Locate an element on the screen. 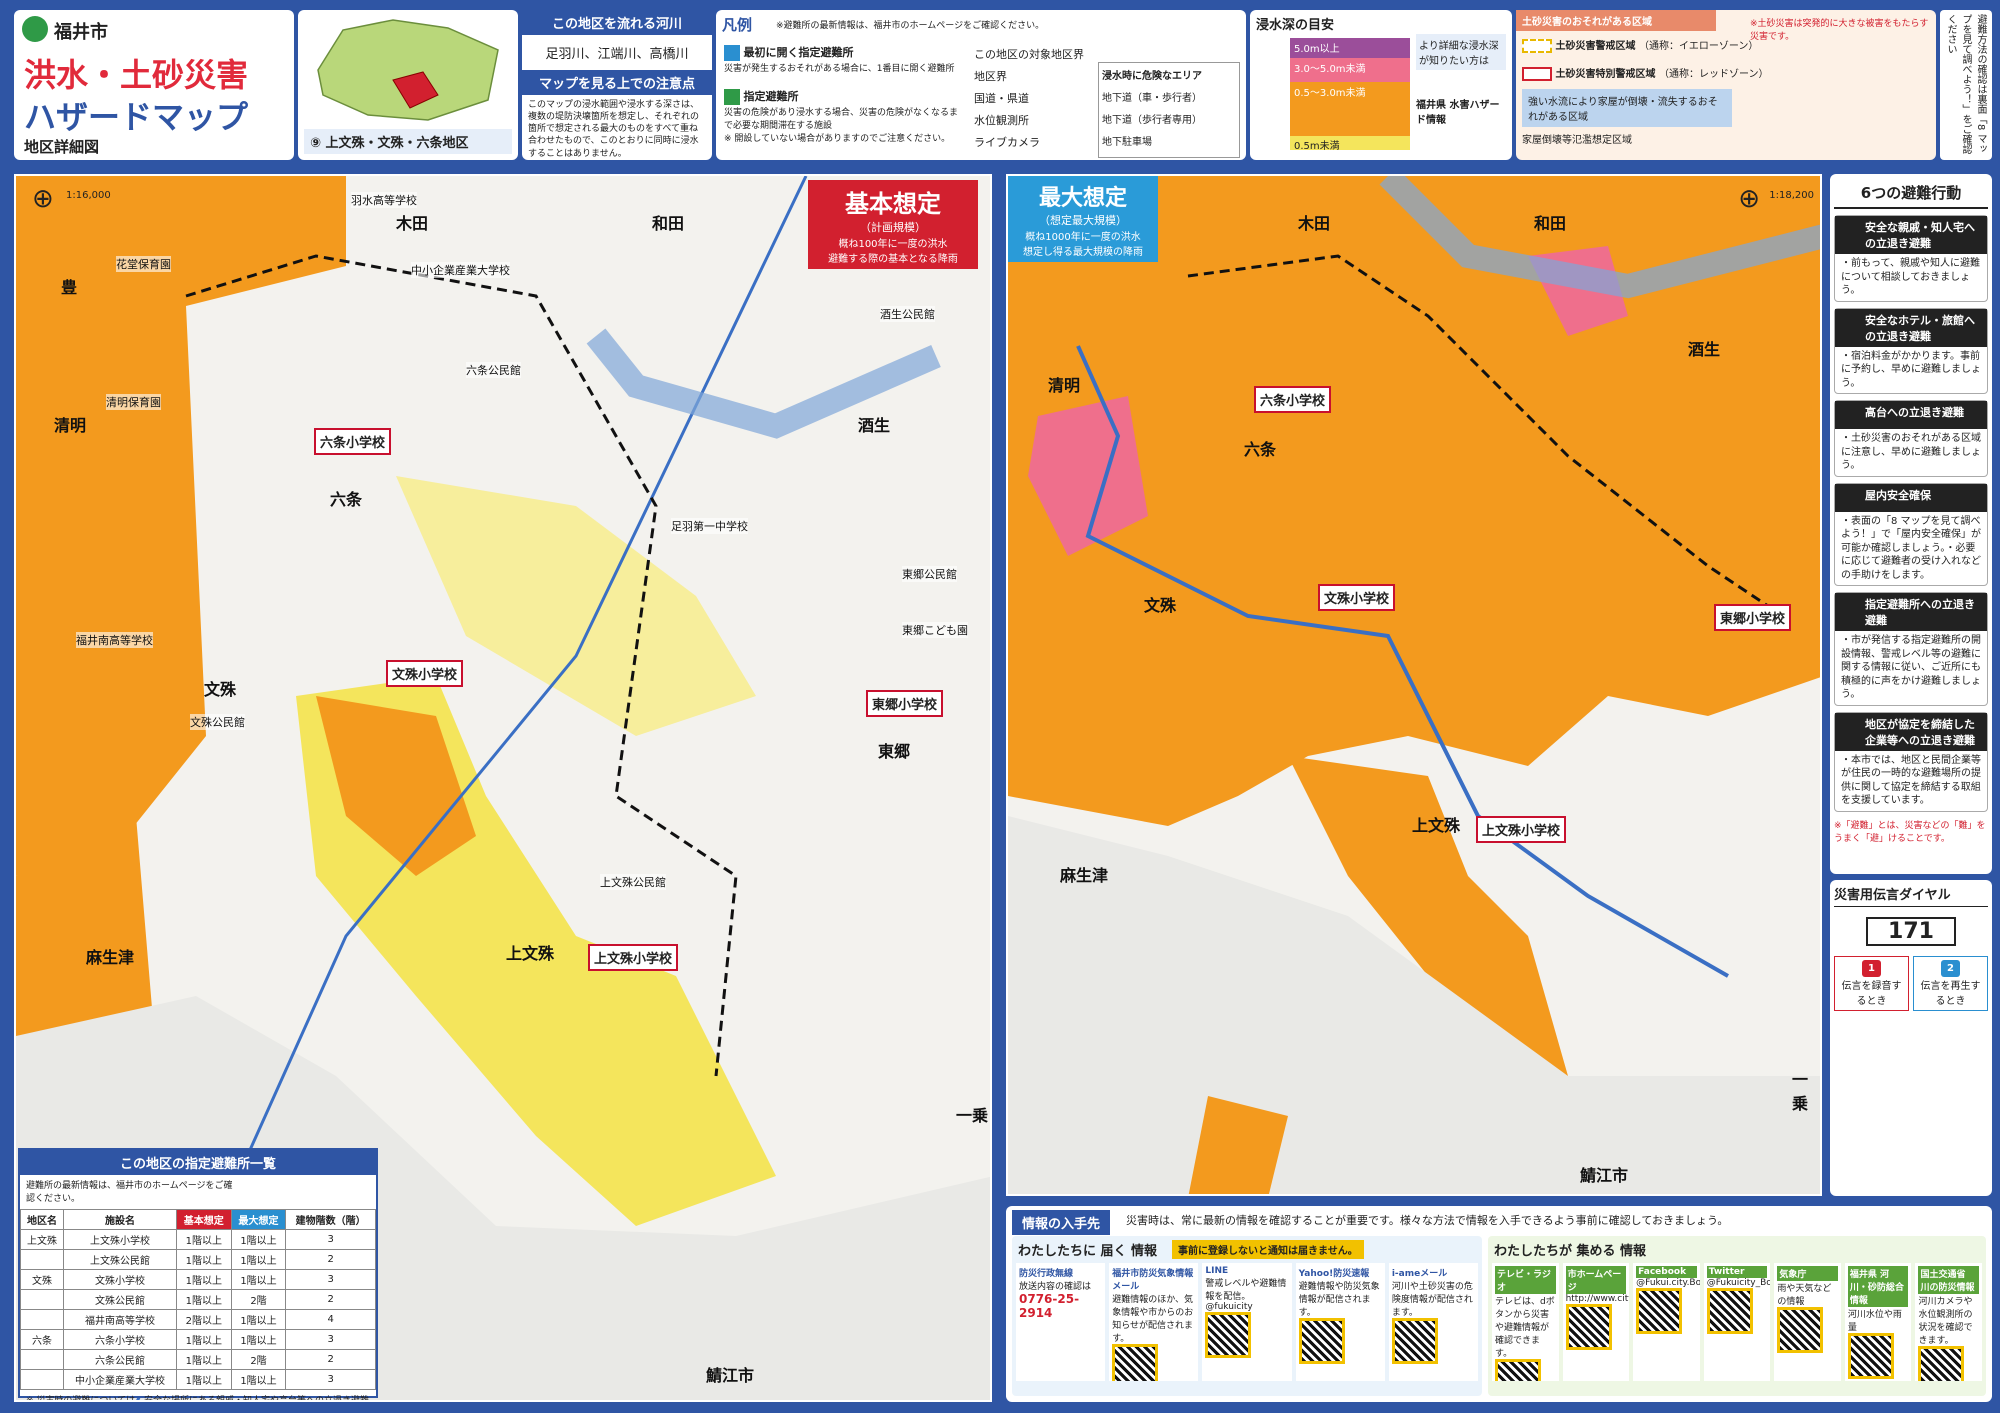  push-item: i-ameメール 河川や土砂災害の危険度情報が配信されます。 is located at coordinates (1433, 1322).